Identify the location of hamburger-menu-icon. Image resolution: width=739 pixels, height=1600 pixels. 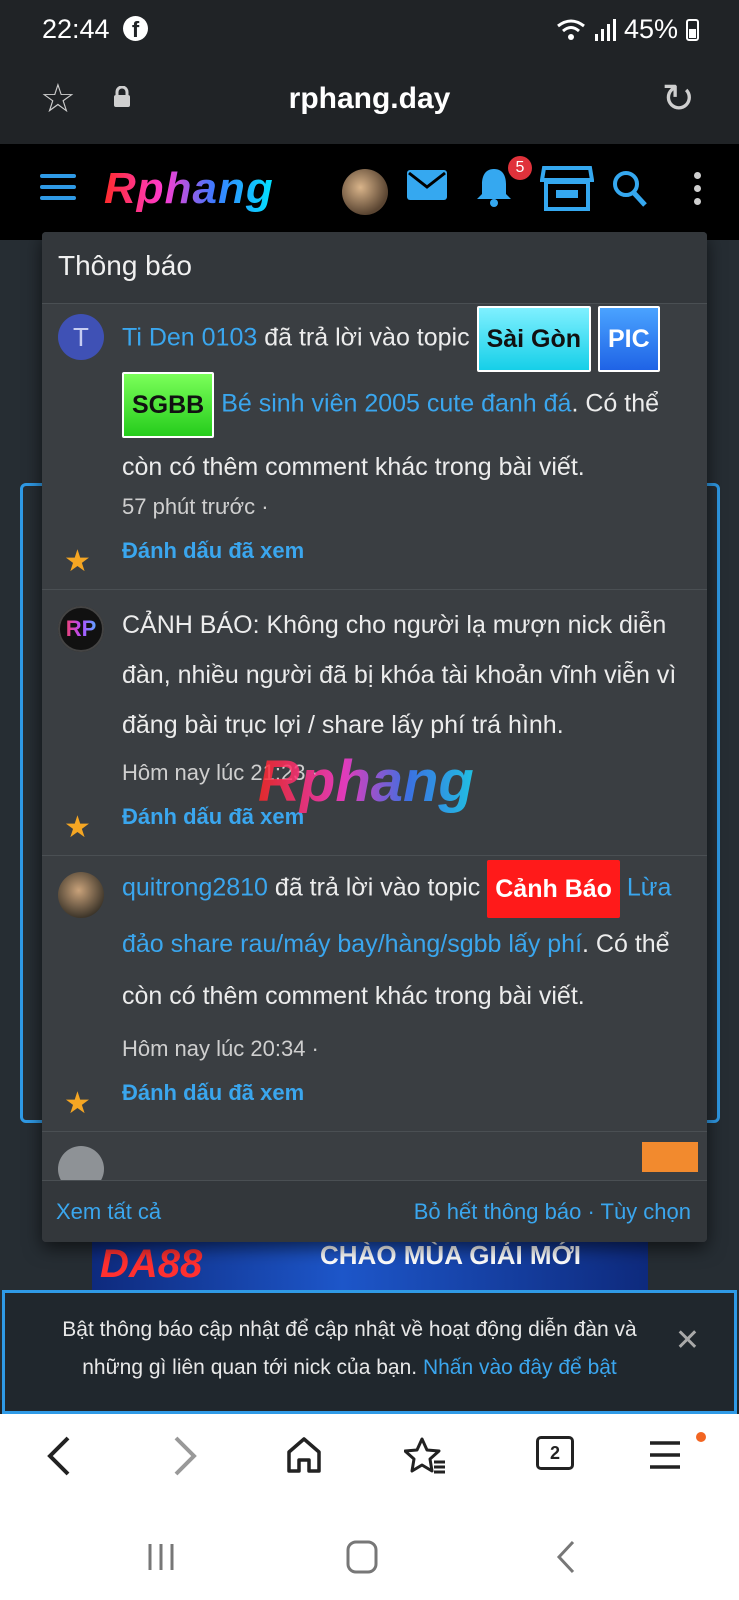
(58, 190).